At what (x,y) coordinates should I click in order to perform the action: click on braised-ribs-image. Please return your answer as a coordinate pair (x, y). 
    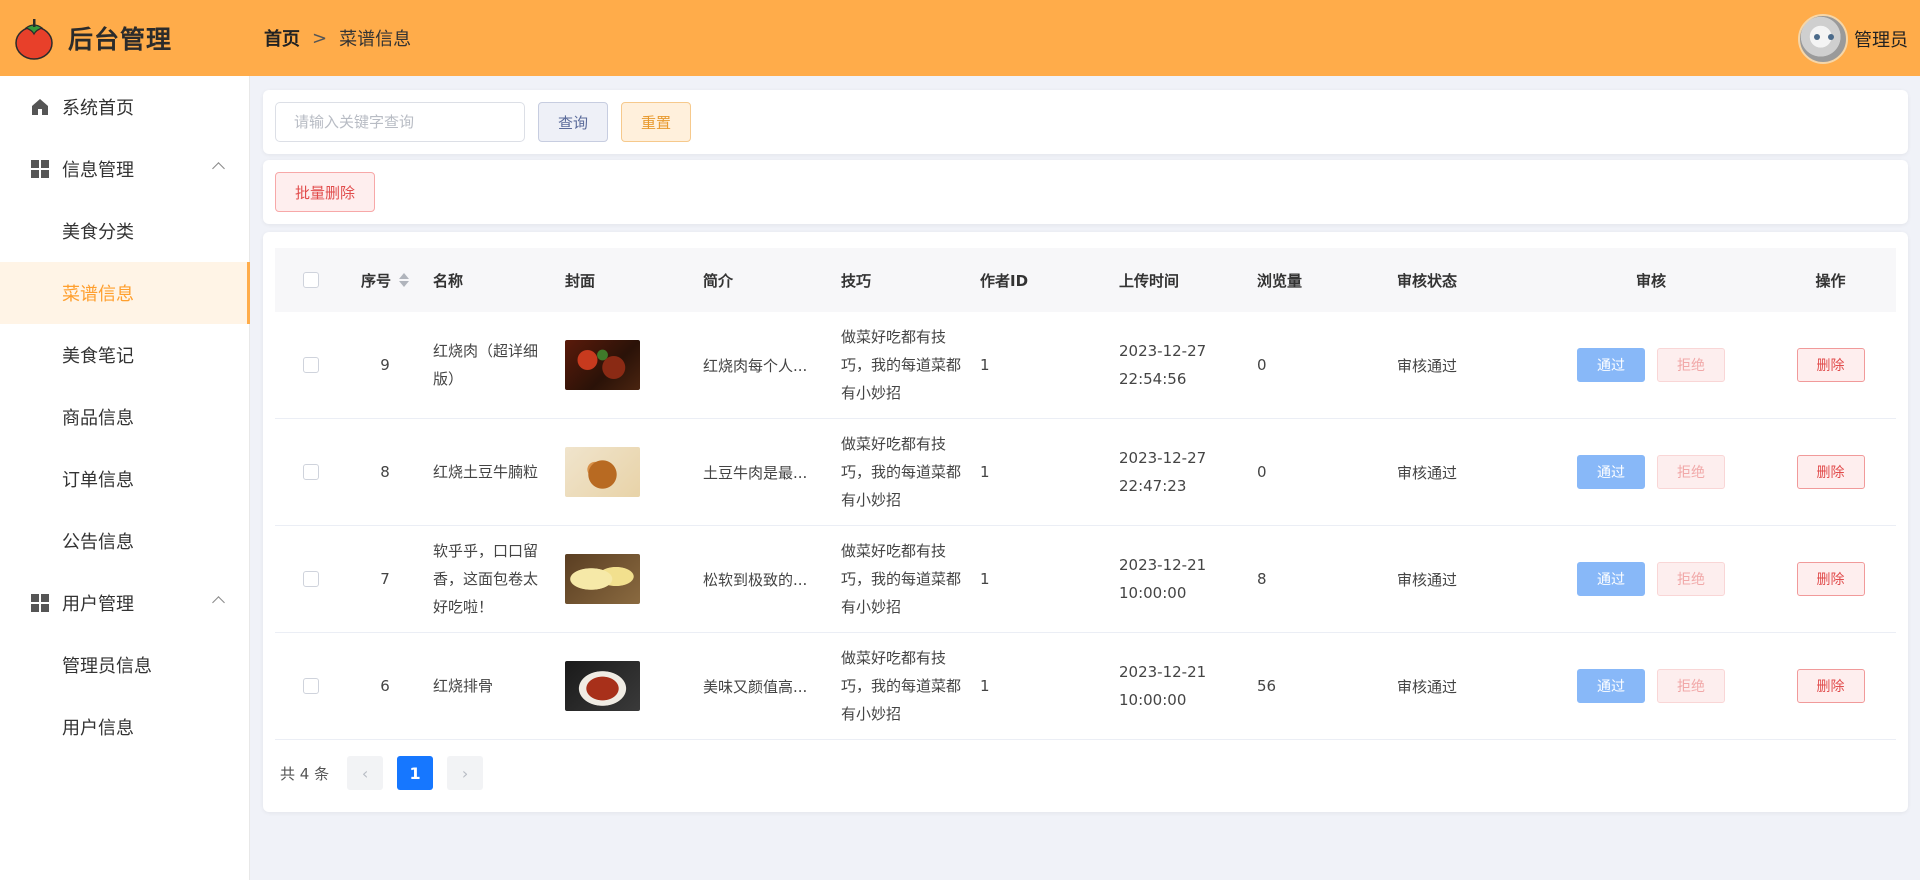
    Looking at the image, I should click on (602, 686).